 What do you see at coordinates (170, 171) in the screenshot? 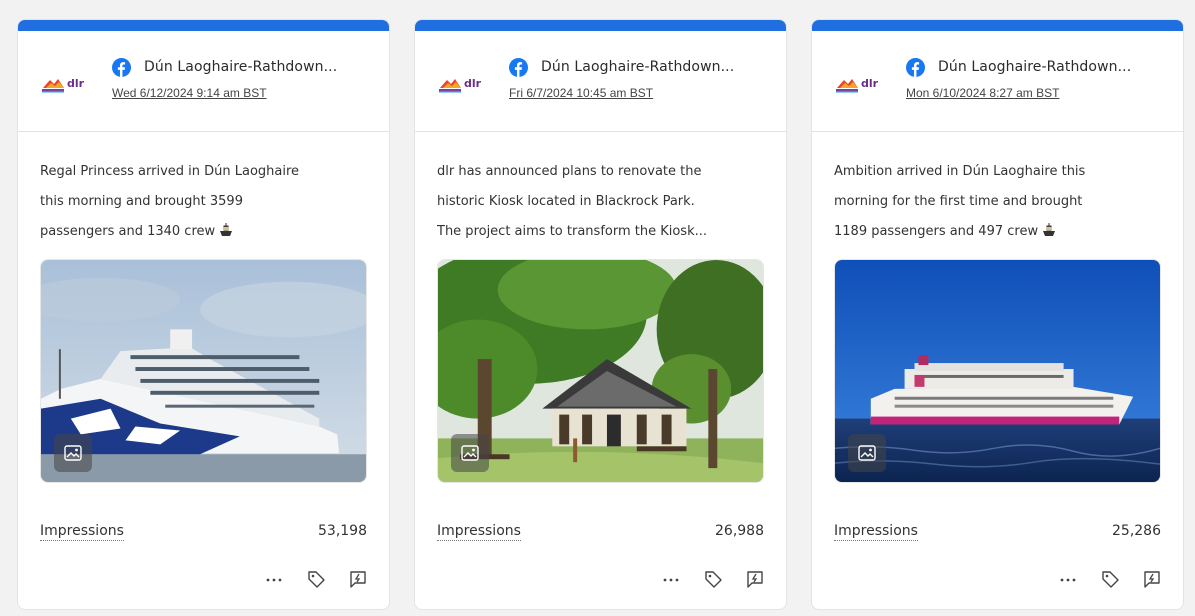
I see `post-text-line: Regal Princess arrived in Dún Laoghaire` at bounding box center [170, 171].